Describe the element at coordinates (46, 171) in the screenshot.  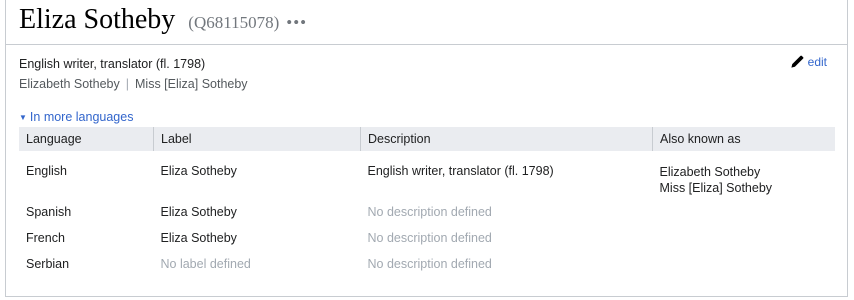
I see `cell-language: English` at that location.